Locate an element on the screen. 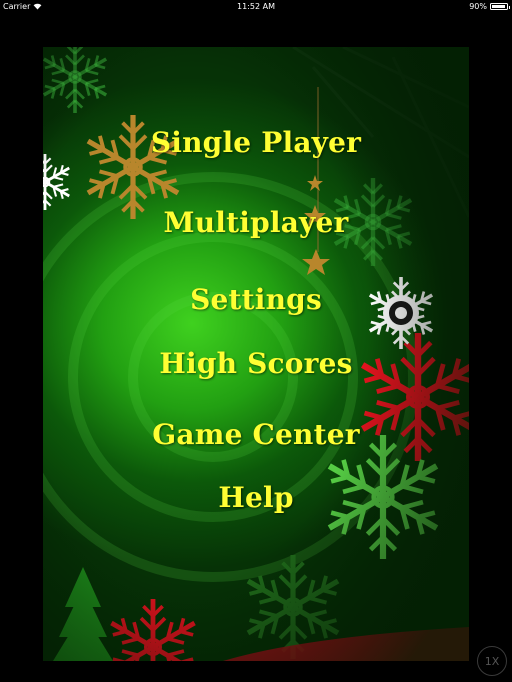 This screenshot has height=682, width=512. status-bar: Carrier 11:52 AM 90% is located at coordinates (256, 7).